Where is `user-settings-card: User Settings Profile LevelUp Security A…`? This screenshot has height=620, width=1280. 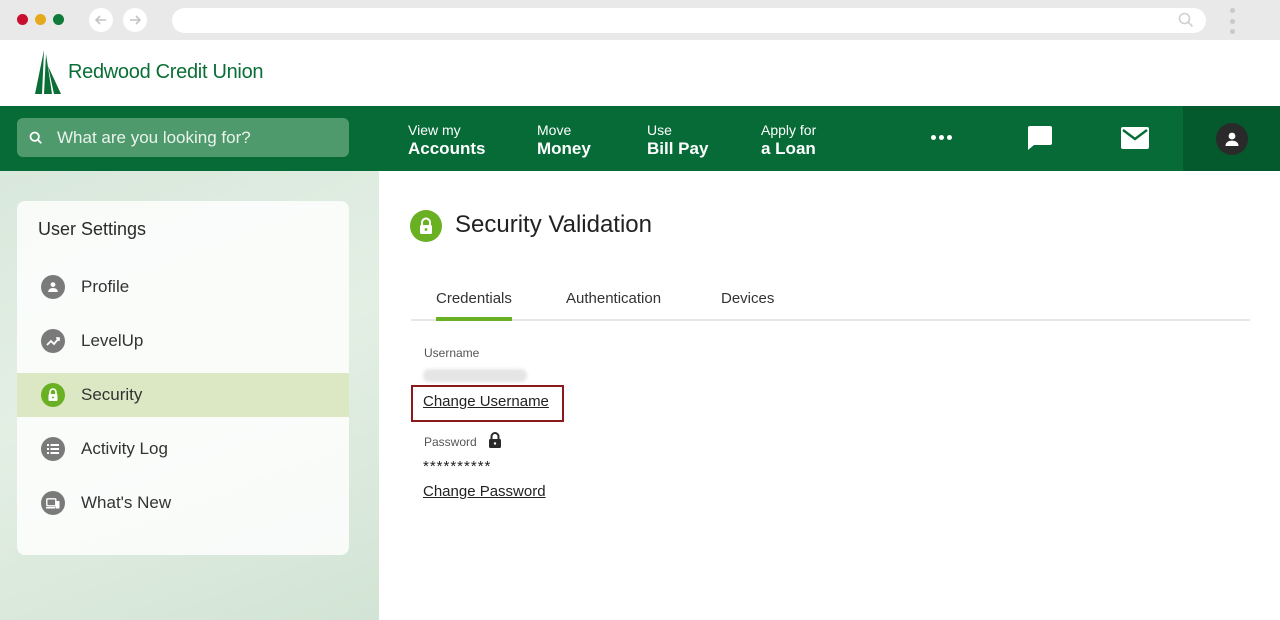
user-settings-card: User Settings Profile LevelUp Security A… is located at coordinates (183, 378).